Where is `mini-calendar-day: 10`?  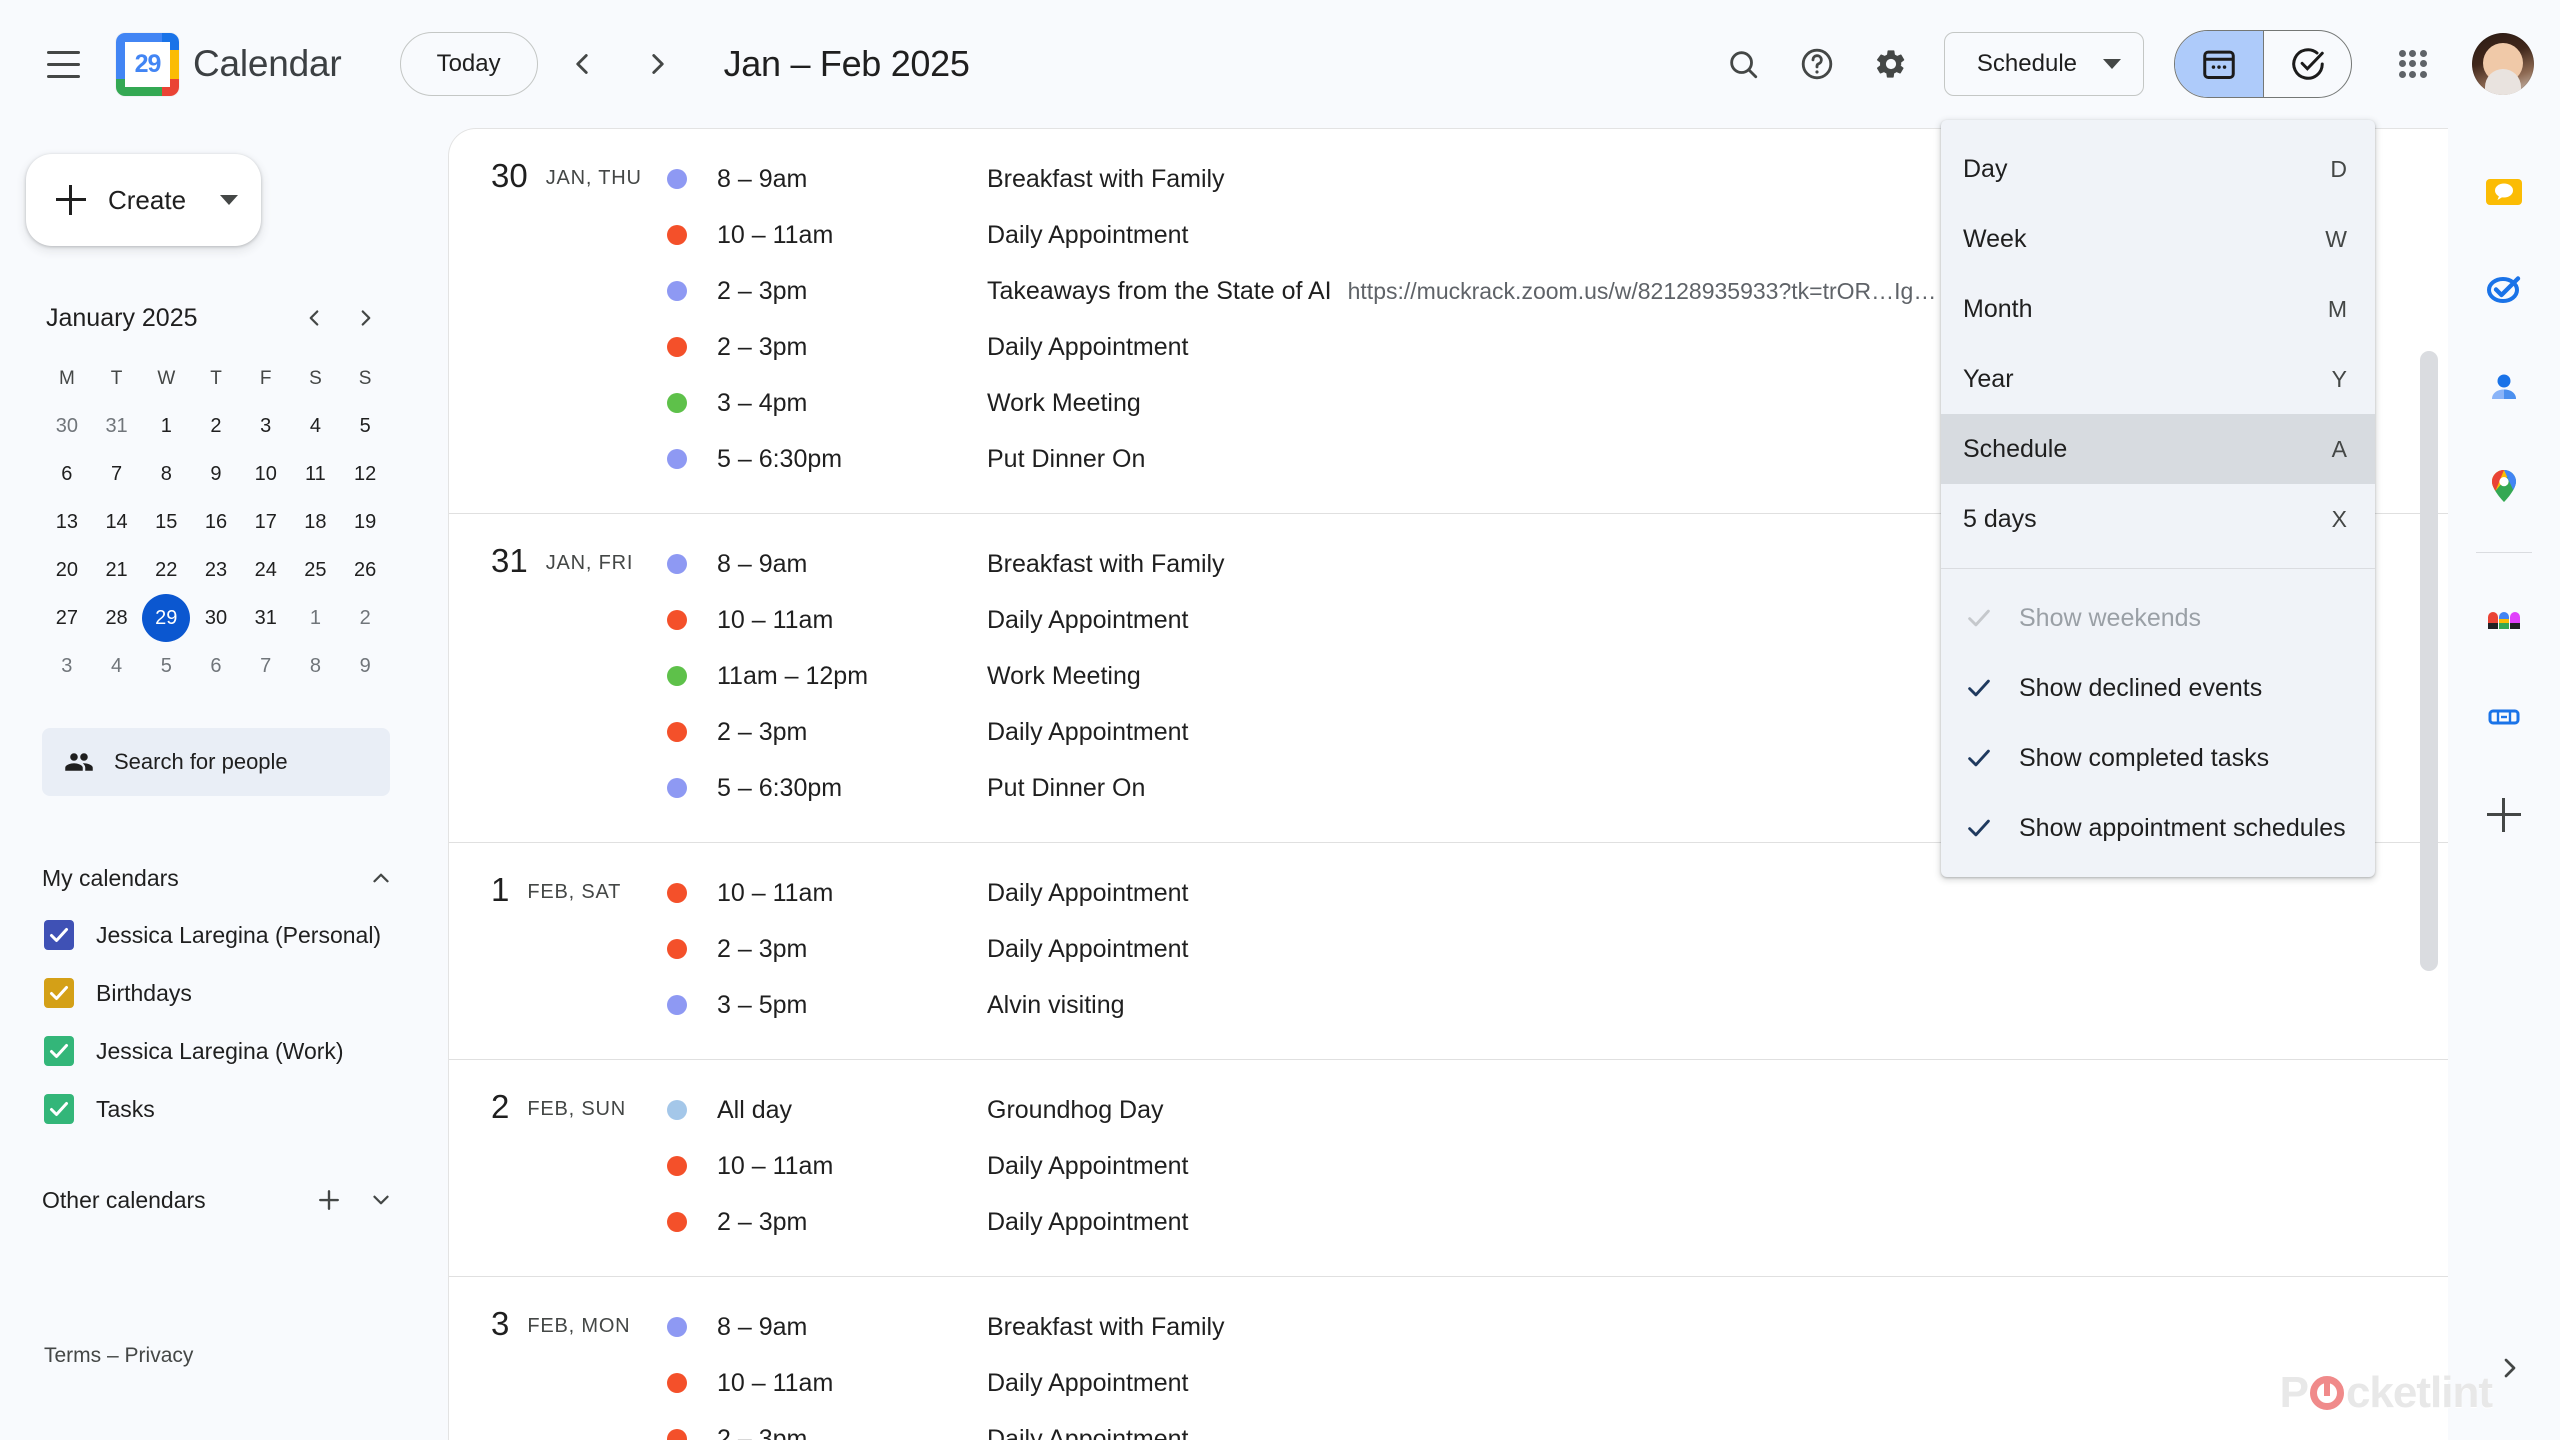
mini-calendar-day: 10 is located at coordinates (266, 474).